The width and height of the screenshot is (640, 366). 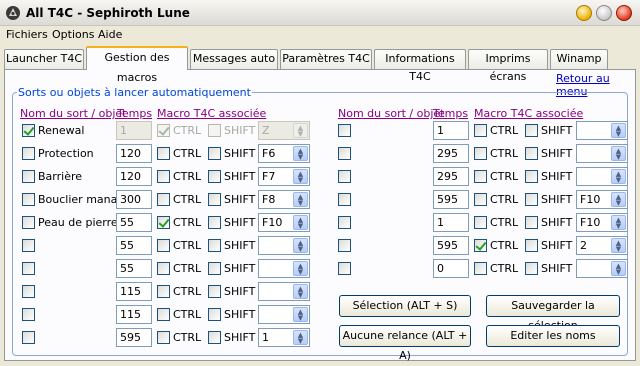 What do you see at coordinates (451, 199) in the screenshot?
I see `right-row-4-time-input: 595` at bounding box center [451, 199].